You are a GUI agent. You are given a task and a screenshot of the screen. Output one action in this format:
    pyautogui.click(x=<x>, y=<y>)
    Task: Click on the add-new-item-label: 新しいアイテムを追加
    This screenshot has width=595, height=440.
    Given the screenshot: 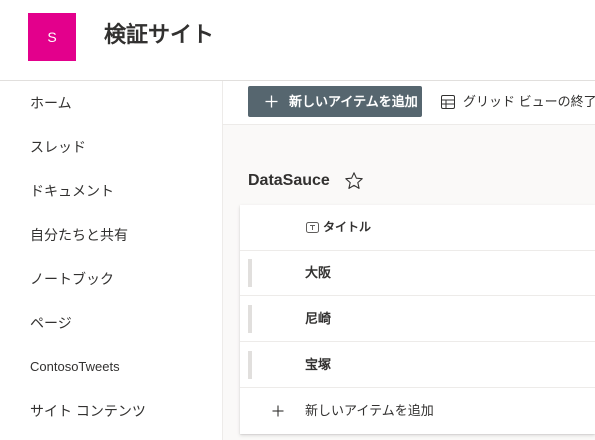 What is the action you would take?
    pyautogui.click(x=369, y=410)
    